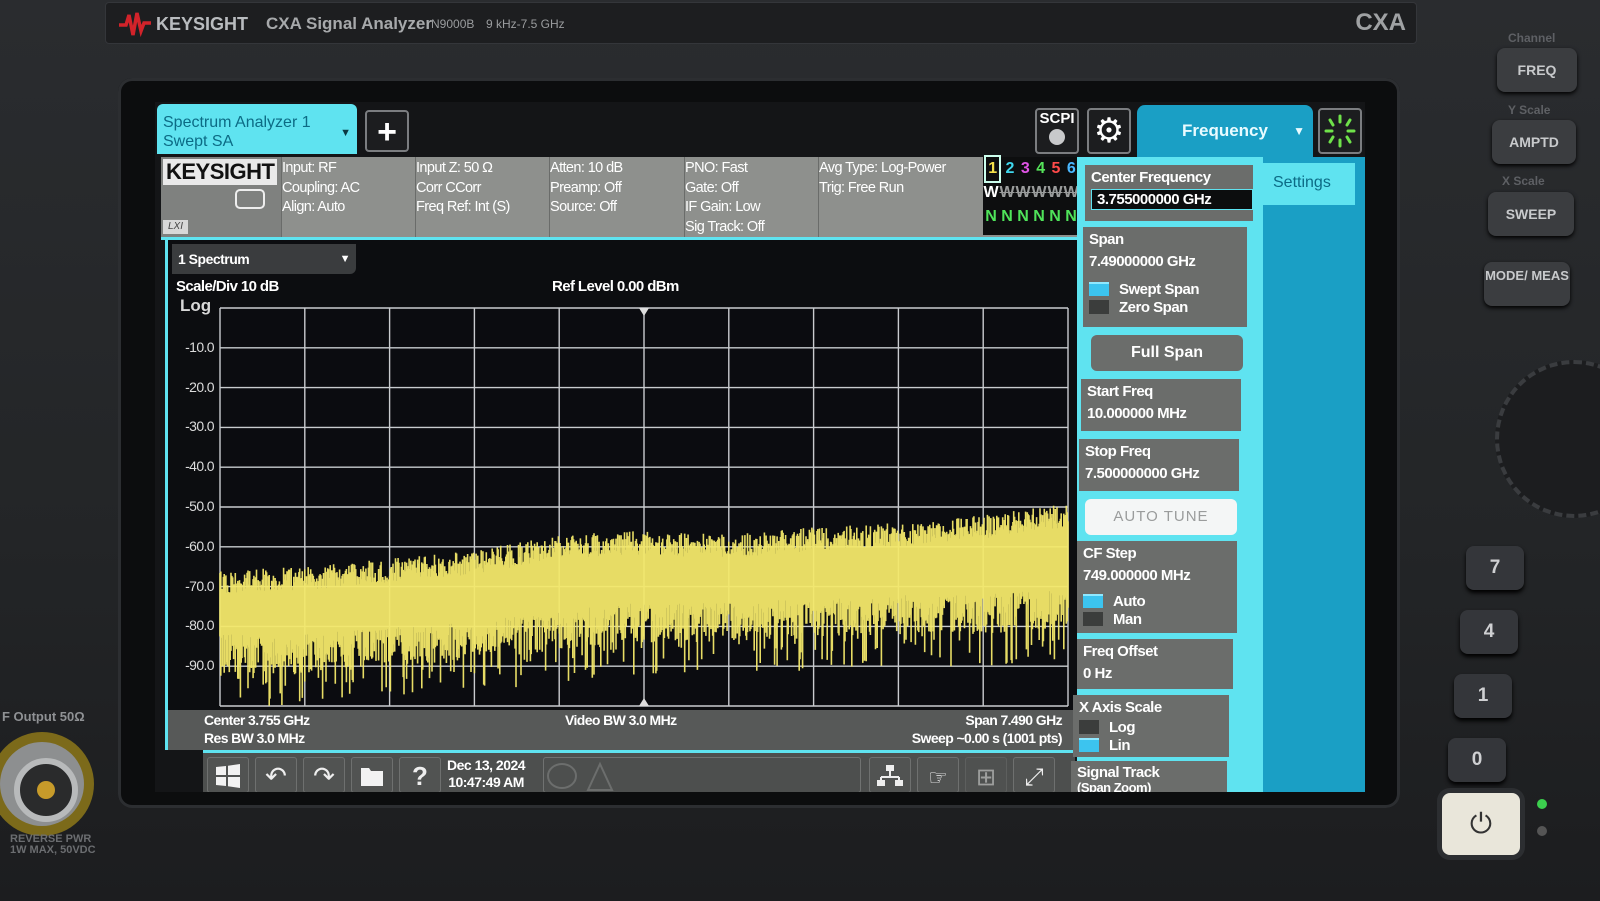 The image size is (1600, 901). Describe the element at coordinates (702, 774) in the screenshot. I see `notification-area` at that location.